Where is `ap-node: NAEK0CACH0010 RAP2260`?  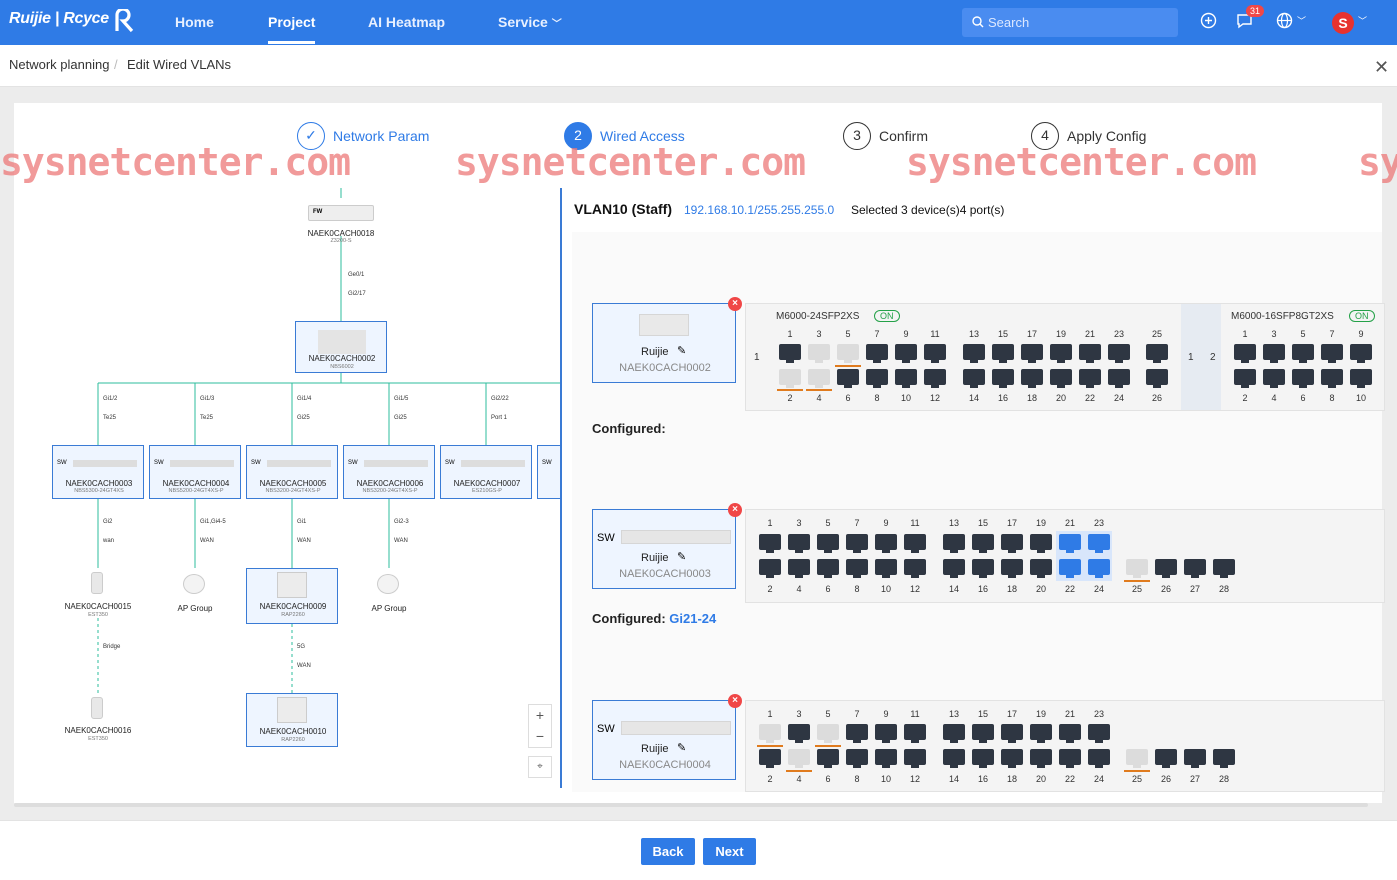
ap-node: NAEK0CACH0010 RAP2260 is located at coordinates (292, 720).